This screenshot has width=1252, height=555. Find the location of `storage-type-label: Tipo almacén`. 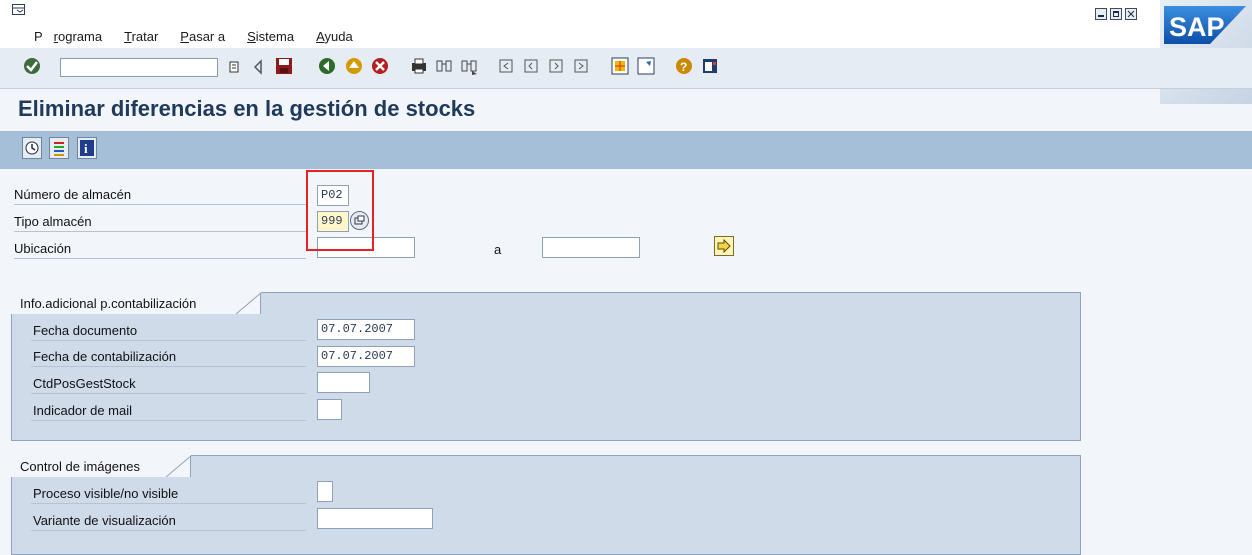

storage-type-label: Tipo almacén is located at coordinates (53, 221).